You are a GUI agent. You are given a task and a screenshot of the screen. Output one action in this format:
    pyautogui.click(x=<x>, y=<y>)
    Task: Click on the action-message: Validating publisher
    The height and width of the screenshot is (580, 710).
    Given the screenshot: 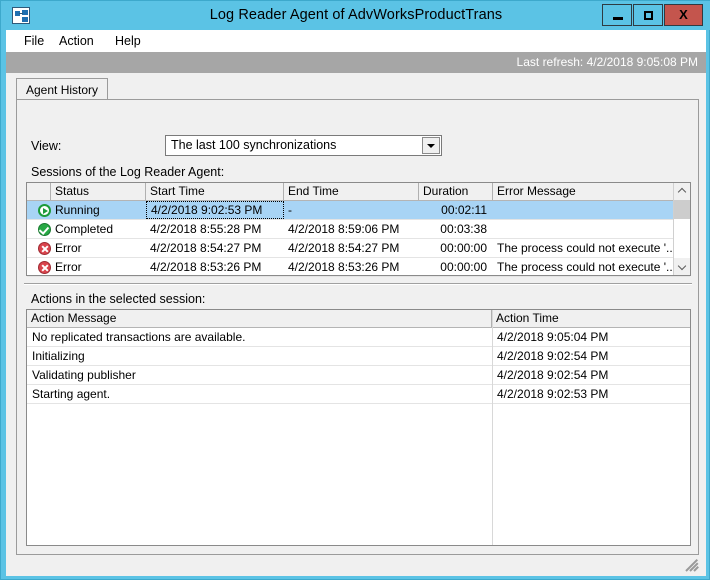 What is the action you would take?
    pyautogui.click(x=84, y=375)
    